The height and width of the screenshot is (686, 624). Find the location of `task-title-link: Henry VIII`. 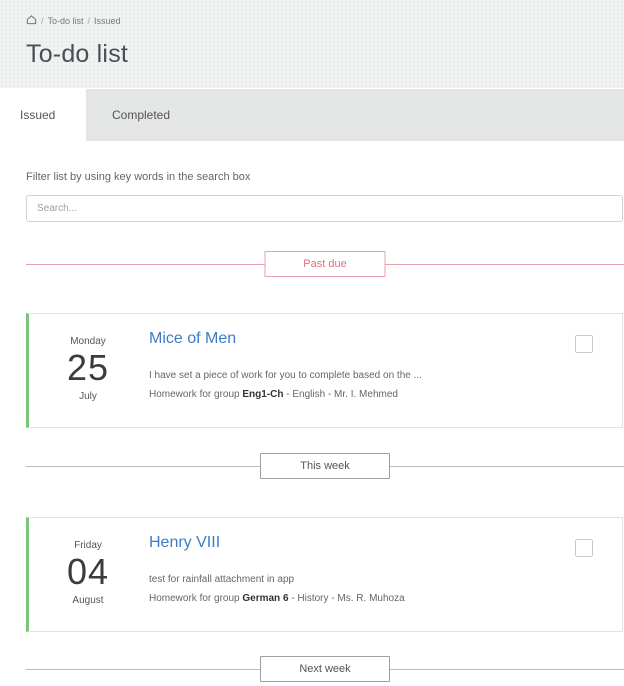

task-title-link: Henry VIII is located at coordinates (184, 543).